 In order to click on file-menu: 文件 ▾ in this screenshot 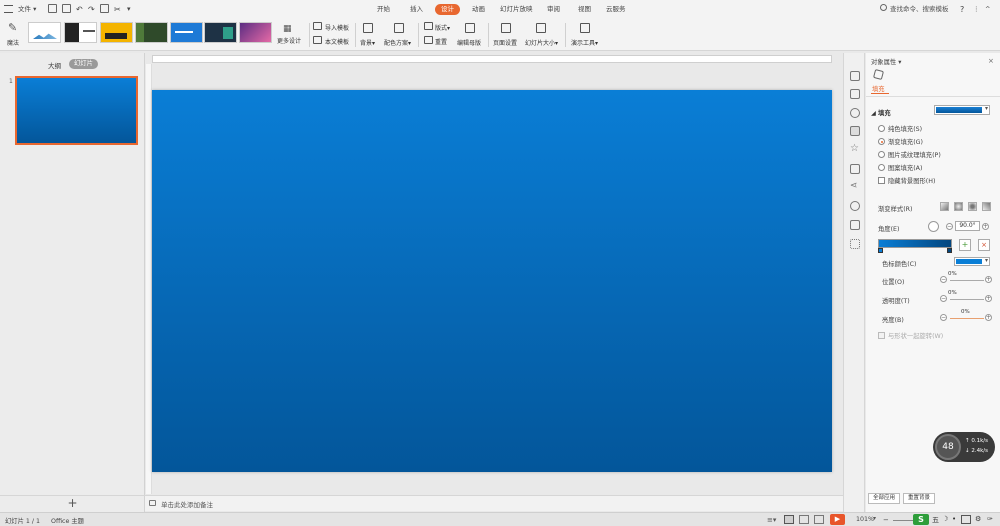, I will do `click(27, 9)`.